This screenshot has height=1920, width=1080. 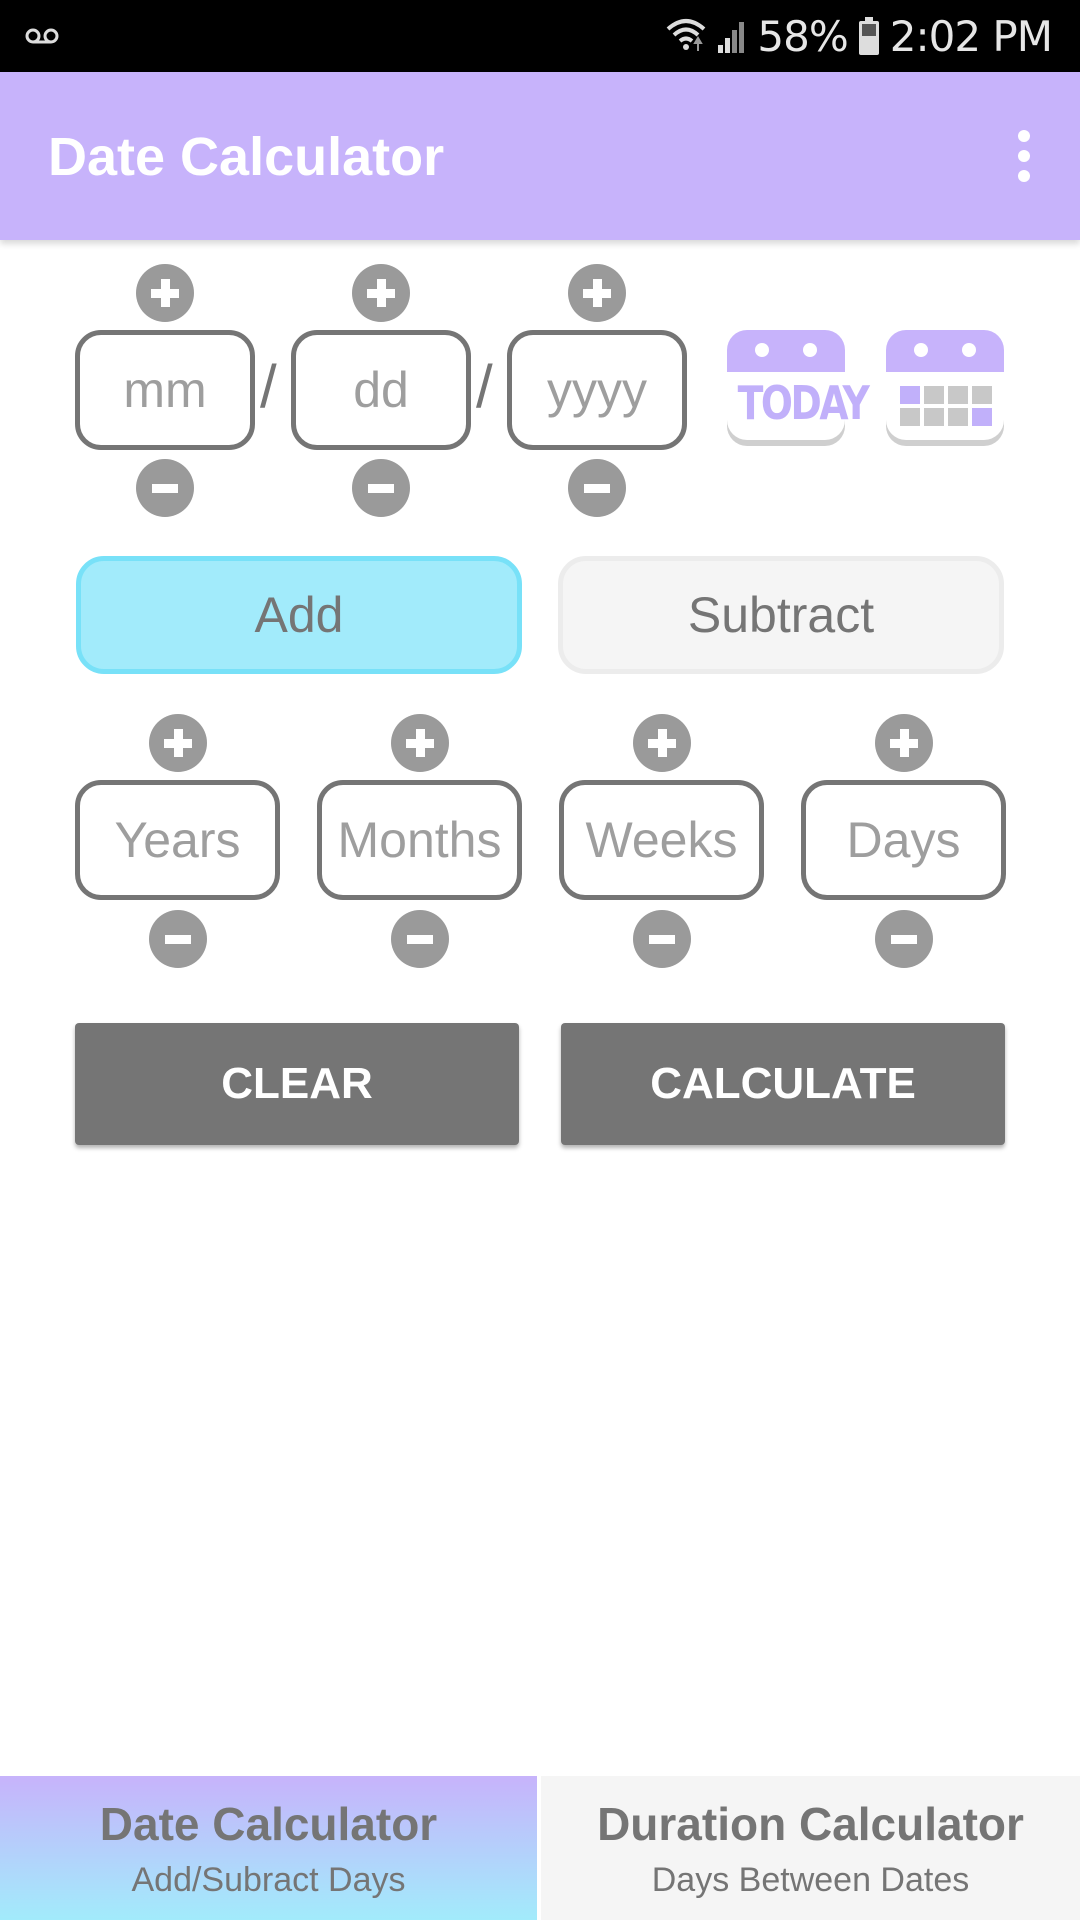 What do you see at coordinates (686, 36) in the screenshot?
I see `wifi-icon` at bounding box center [686, 36].